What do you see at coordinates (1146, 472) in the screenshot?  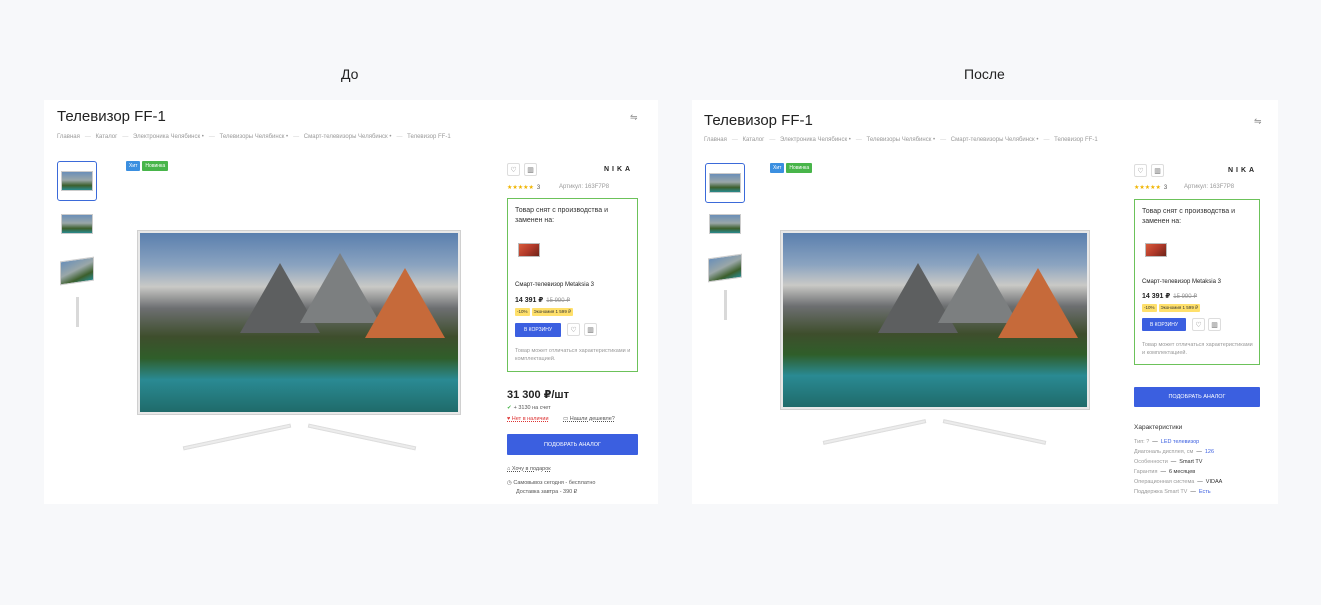 I see `spec-label: Гарантия` at bounding box center [1146, 472].